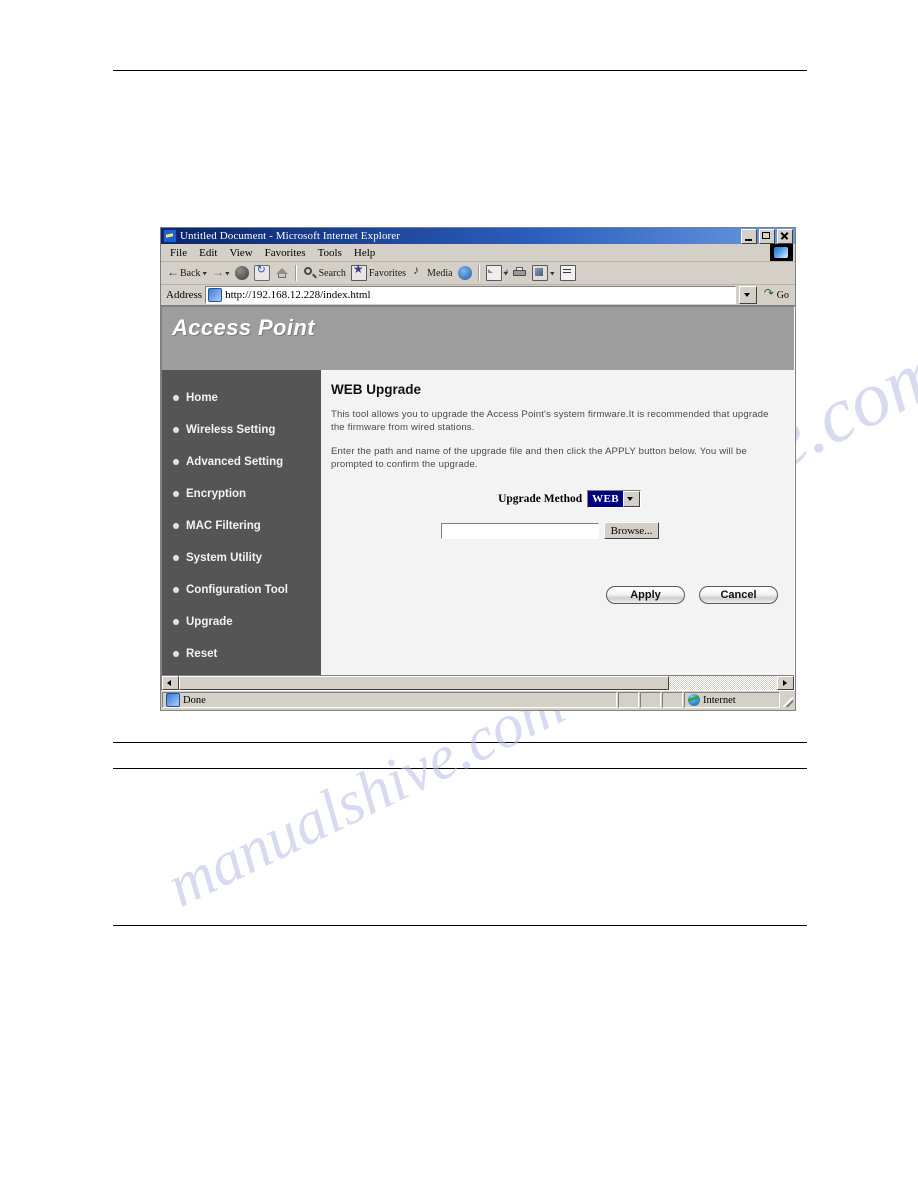 The image size is (918, 1188). I want to click on discuss-icon, so click(567, 273).